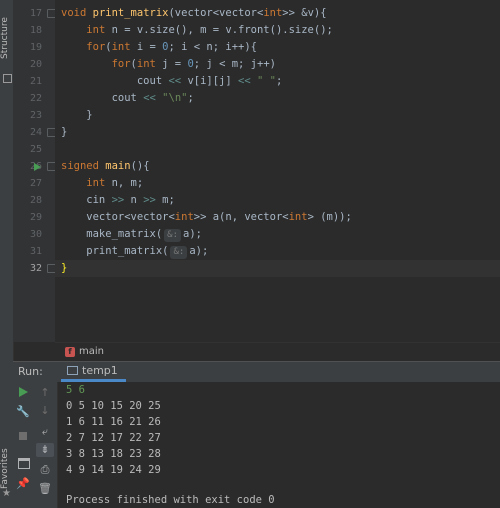 The width and height of the screenshot is (500, 508). What do you see at coordinates (6, 38) in the screenshot?
I see `structure-tab: Structure` at bounding box center [6, 38].